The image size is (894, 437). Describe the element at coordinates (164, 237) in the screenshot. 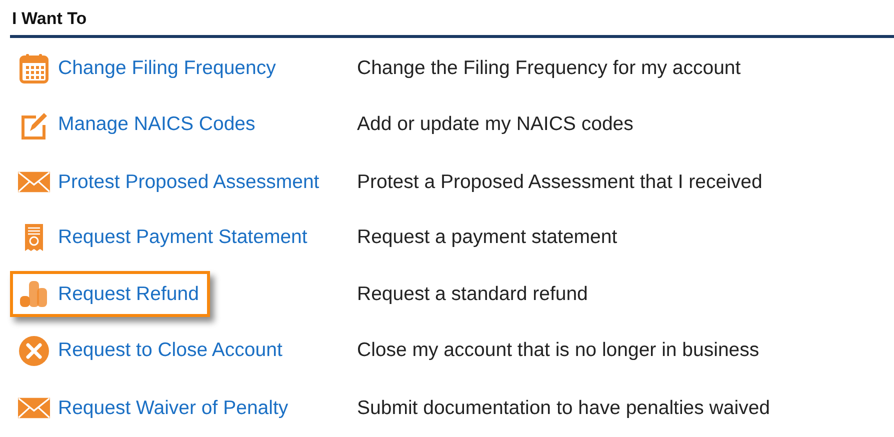

I see `action-link: Request Payment Statement` at that location.